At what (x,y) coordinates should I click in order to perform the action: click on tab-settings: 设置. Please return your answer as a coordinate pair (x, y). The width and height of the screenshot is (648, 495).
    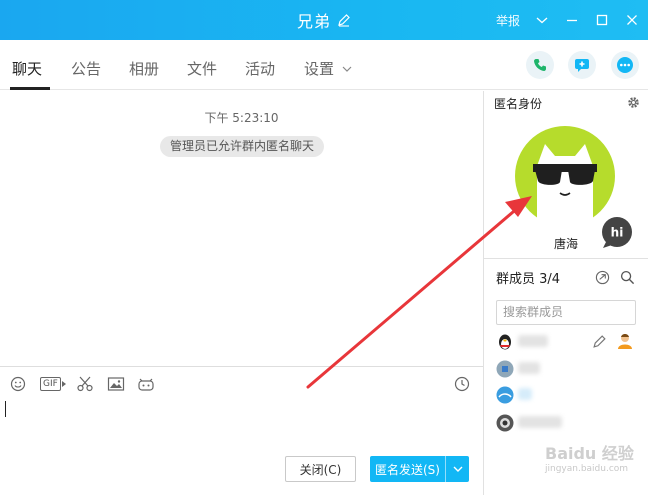
    Looking at the image, I should click on (319, 65).